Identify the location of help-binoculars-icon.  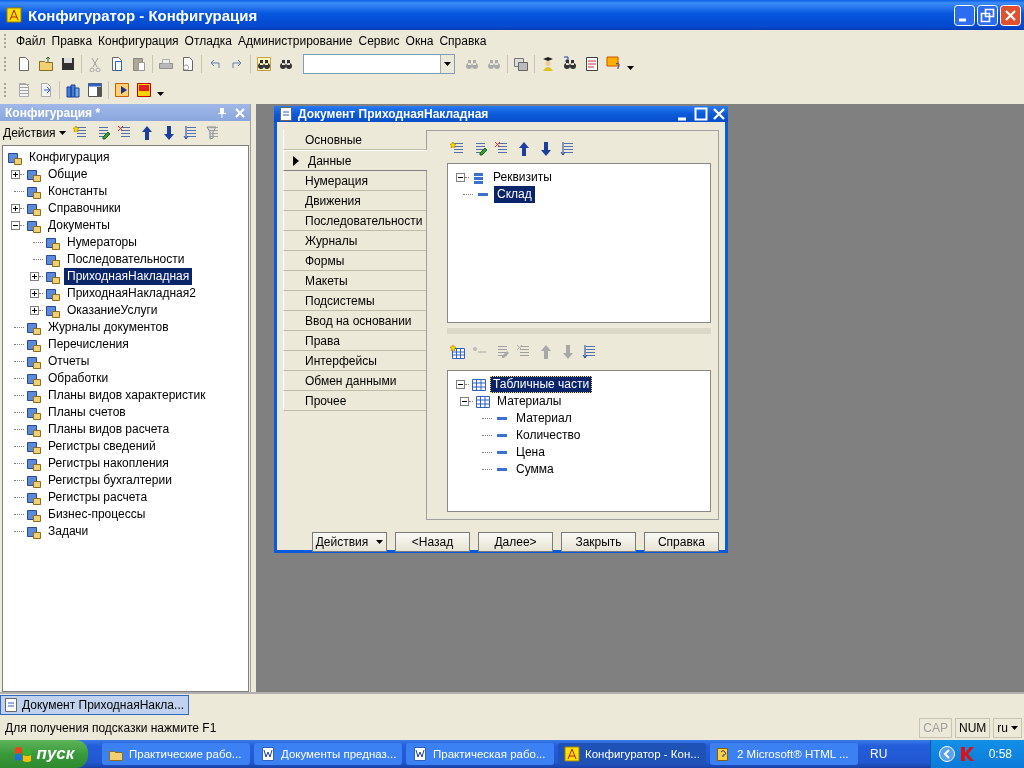
(570, 64).